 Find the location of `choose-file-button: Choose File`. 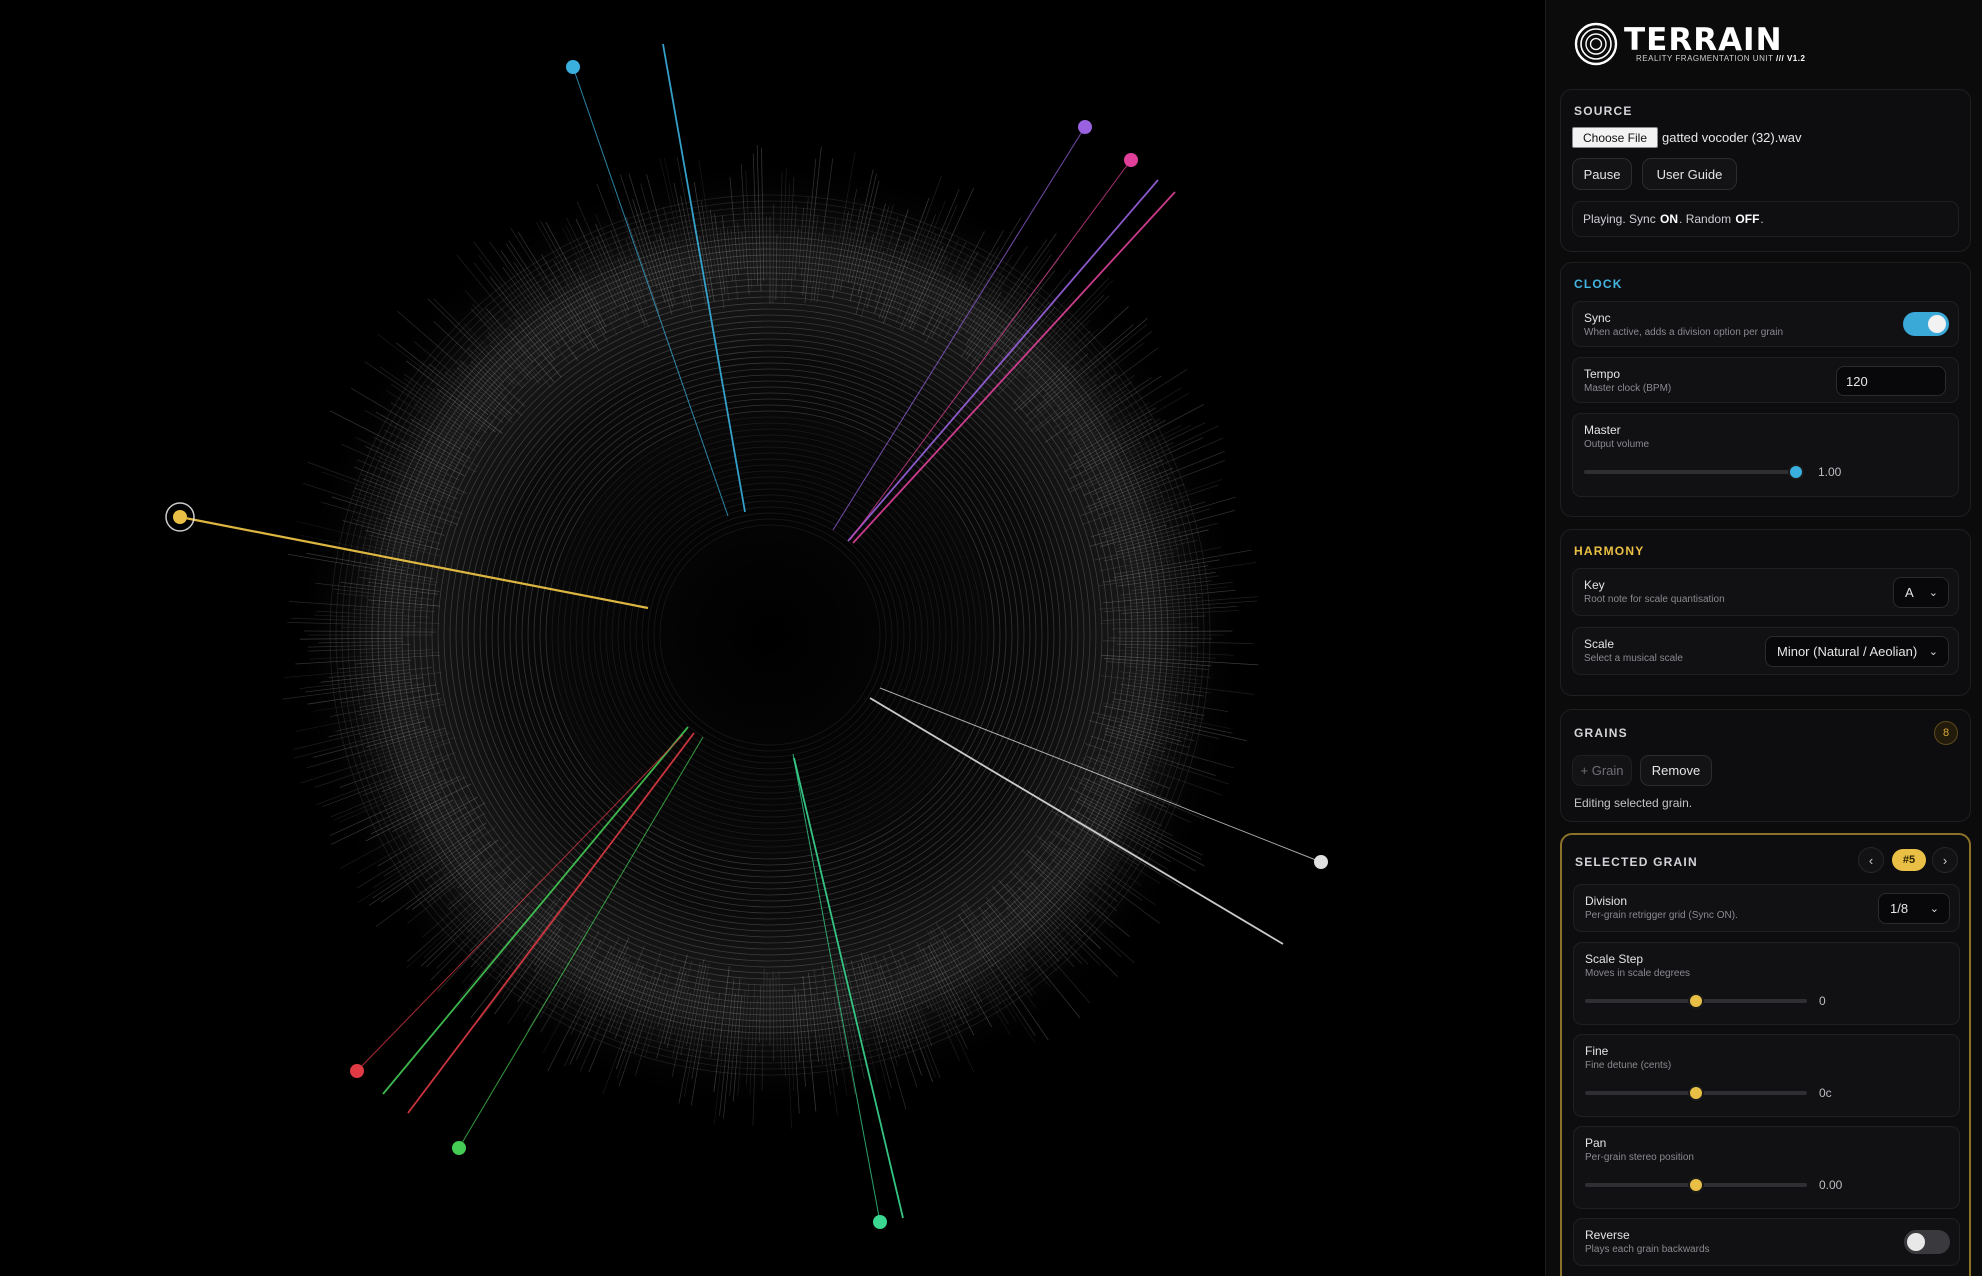

choose-file-button: Choose File is located at coordinates (1615, 137).